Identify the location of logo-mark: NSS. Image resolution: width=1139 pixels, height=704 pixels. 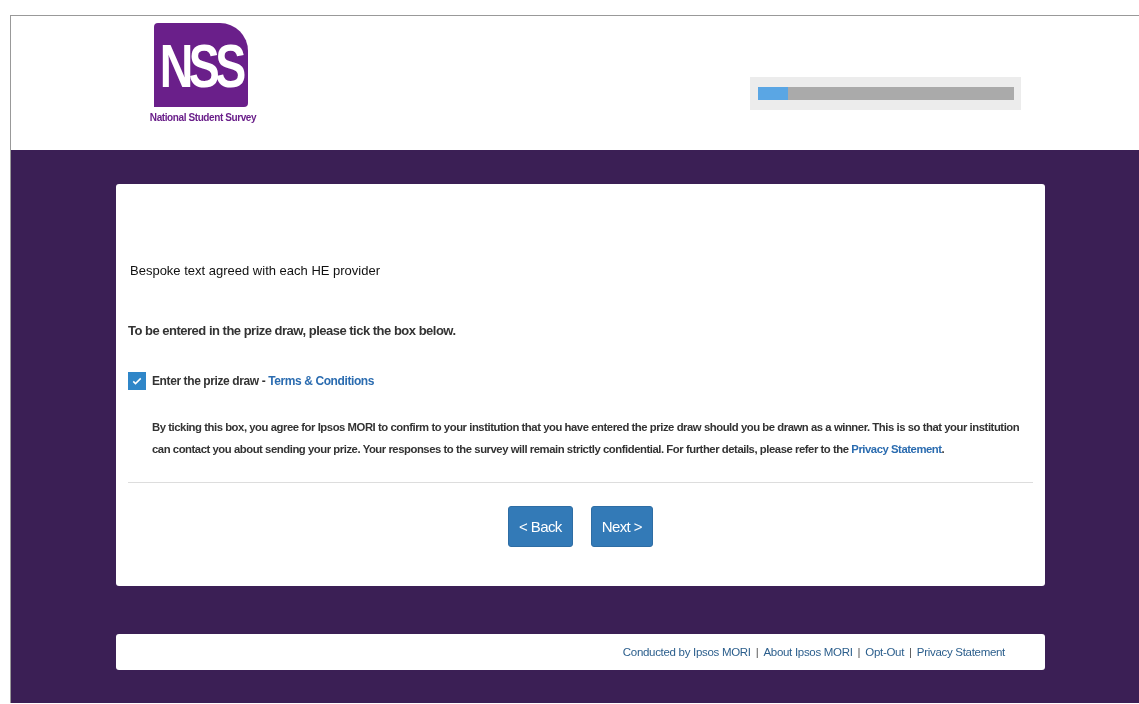
(201, 65).